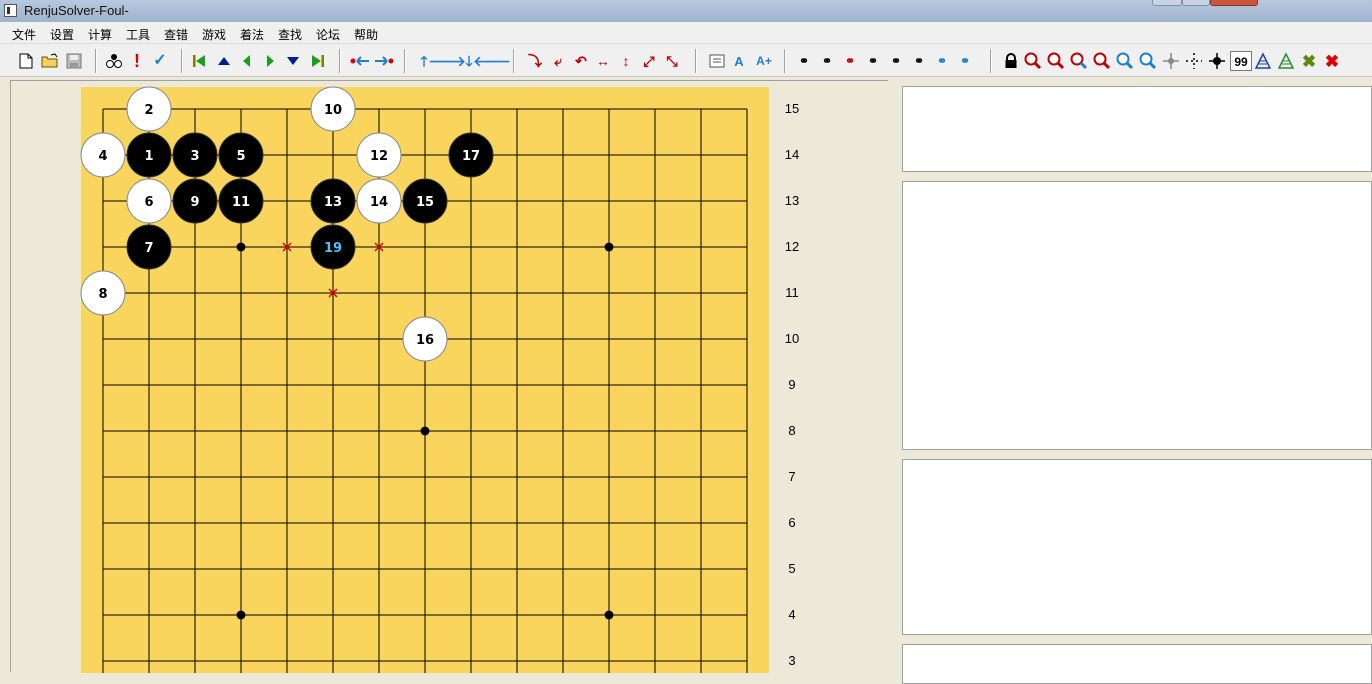 This screenshot has height=684, width=1372. Describe the element at coordinates (1148, 61) in the screenshot. I see `zoom-blue-2-icon` at that location.